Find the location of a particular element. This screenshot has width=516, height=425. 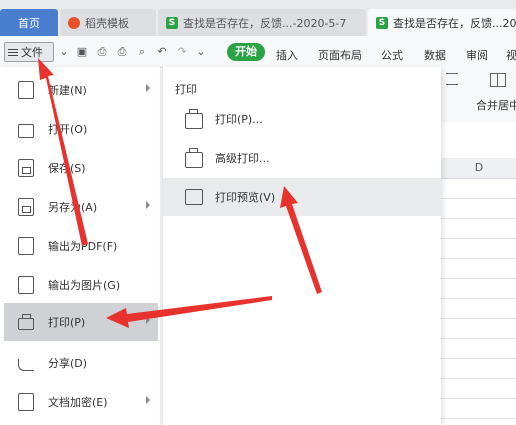

file-menu-save-as: 另存为(A) is located at coordinates (81, 207).